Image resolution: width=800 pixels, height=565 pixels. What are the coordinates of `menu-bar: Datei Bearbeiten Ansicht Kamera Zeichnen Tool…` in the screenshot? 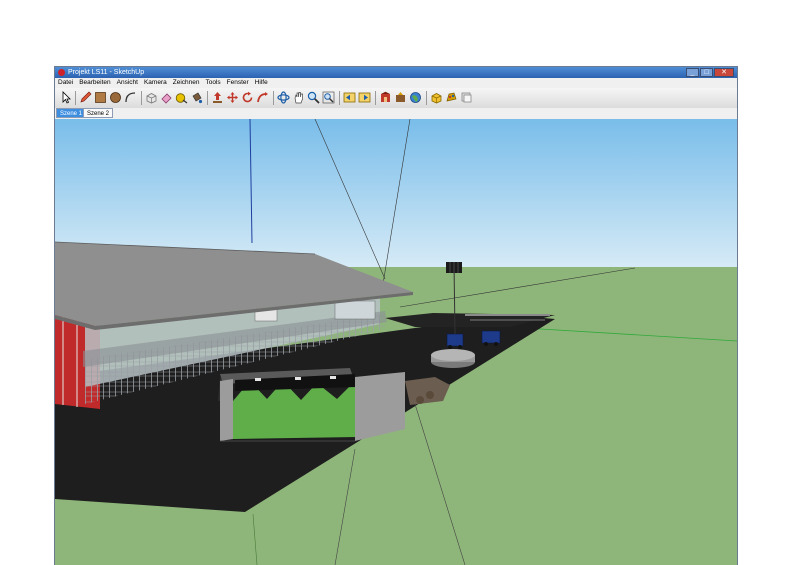 It's located at (396, 83).